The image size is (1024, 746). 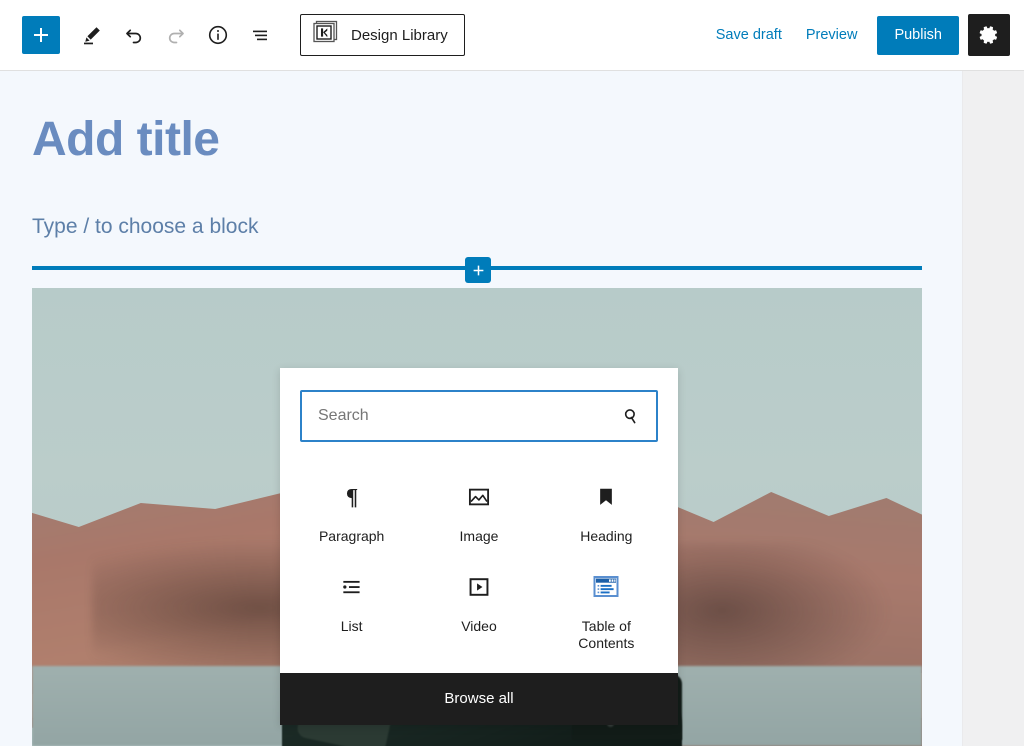 I want to click on inline-inserter-button, so click(x=478, y=270).